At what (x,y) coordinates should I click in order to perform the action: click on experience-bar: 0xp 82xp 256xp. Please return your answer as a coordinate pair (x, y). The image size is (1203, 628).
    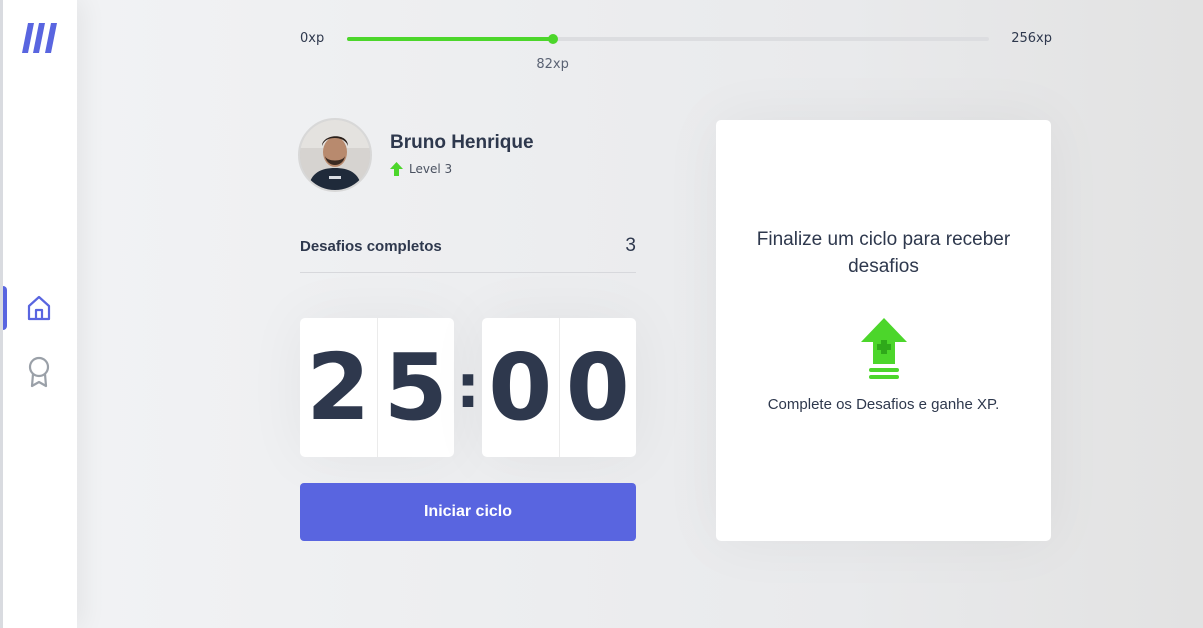
    Looking at the image, I should click on (676, 49).